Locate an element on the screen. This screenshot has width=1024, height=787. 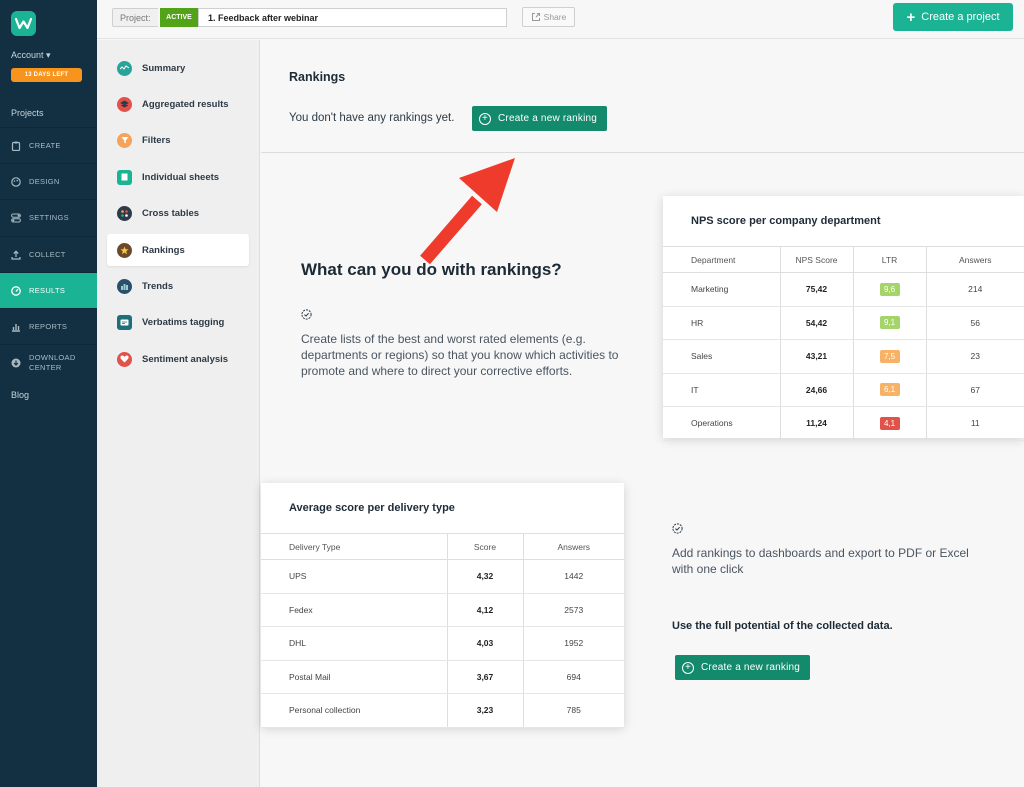
arrow-annotation is located at coordinates (467, 211).